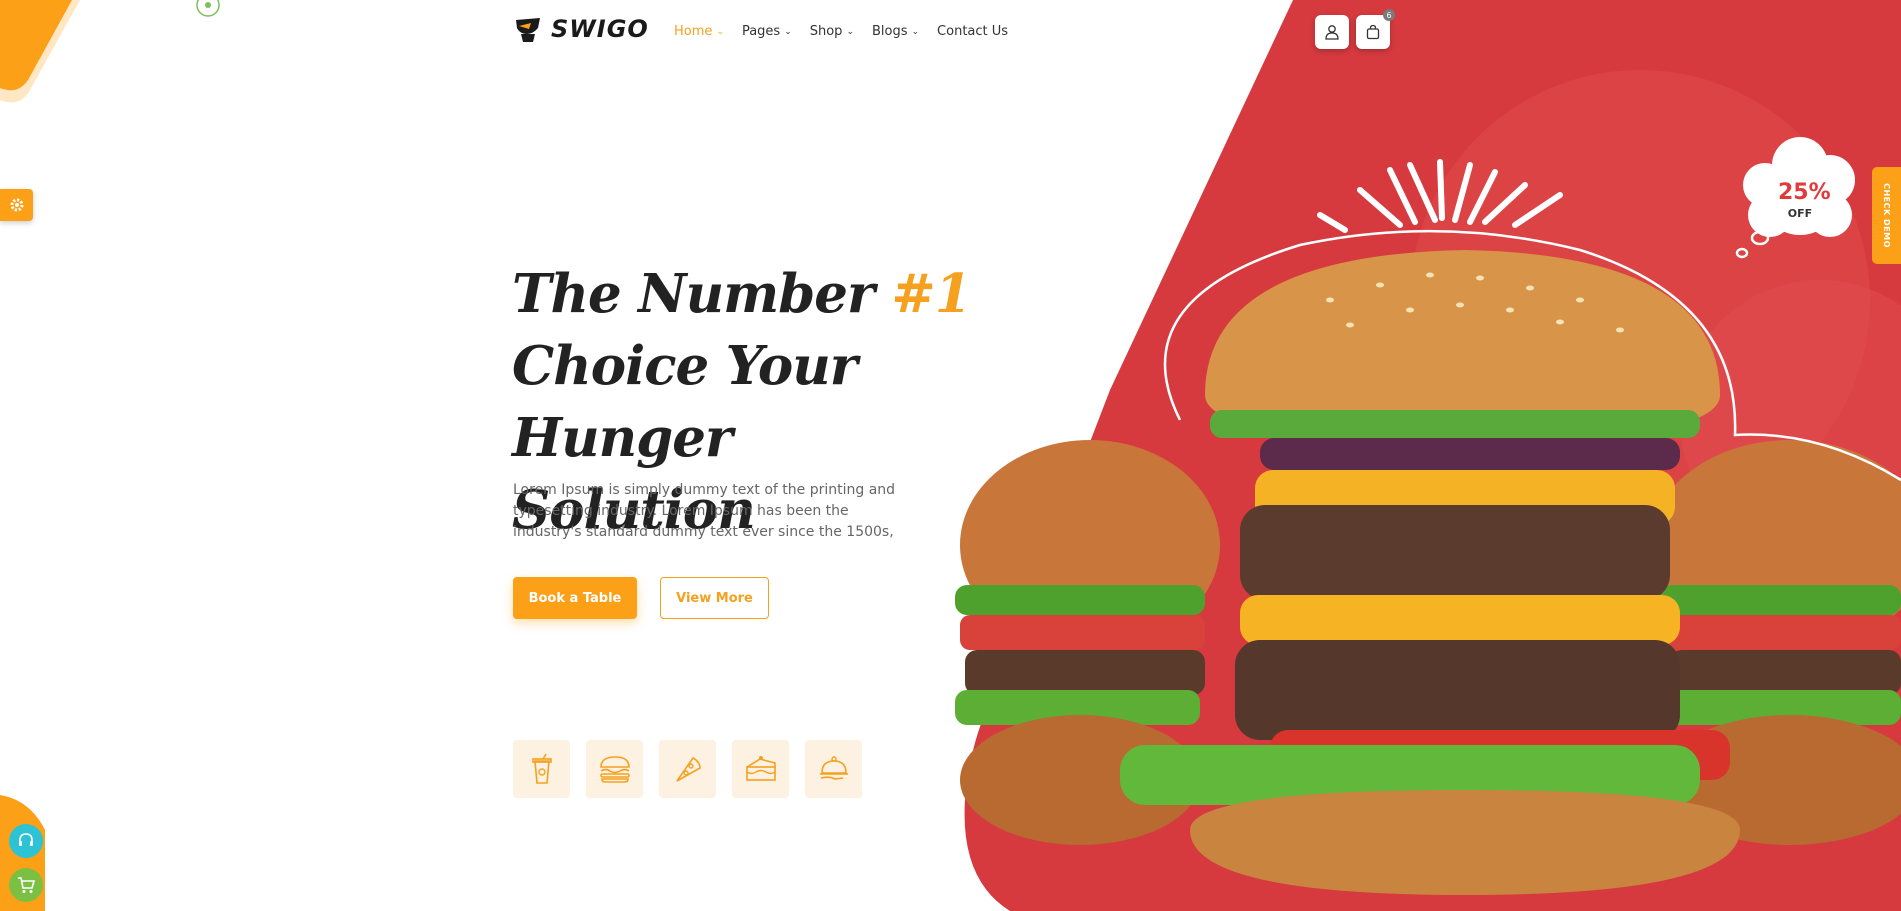 Image resolution: width=1901 pixels, height=911 pixels. I want to click on nav-item-contact: Contact Us, so click(972, 31).